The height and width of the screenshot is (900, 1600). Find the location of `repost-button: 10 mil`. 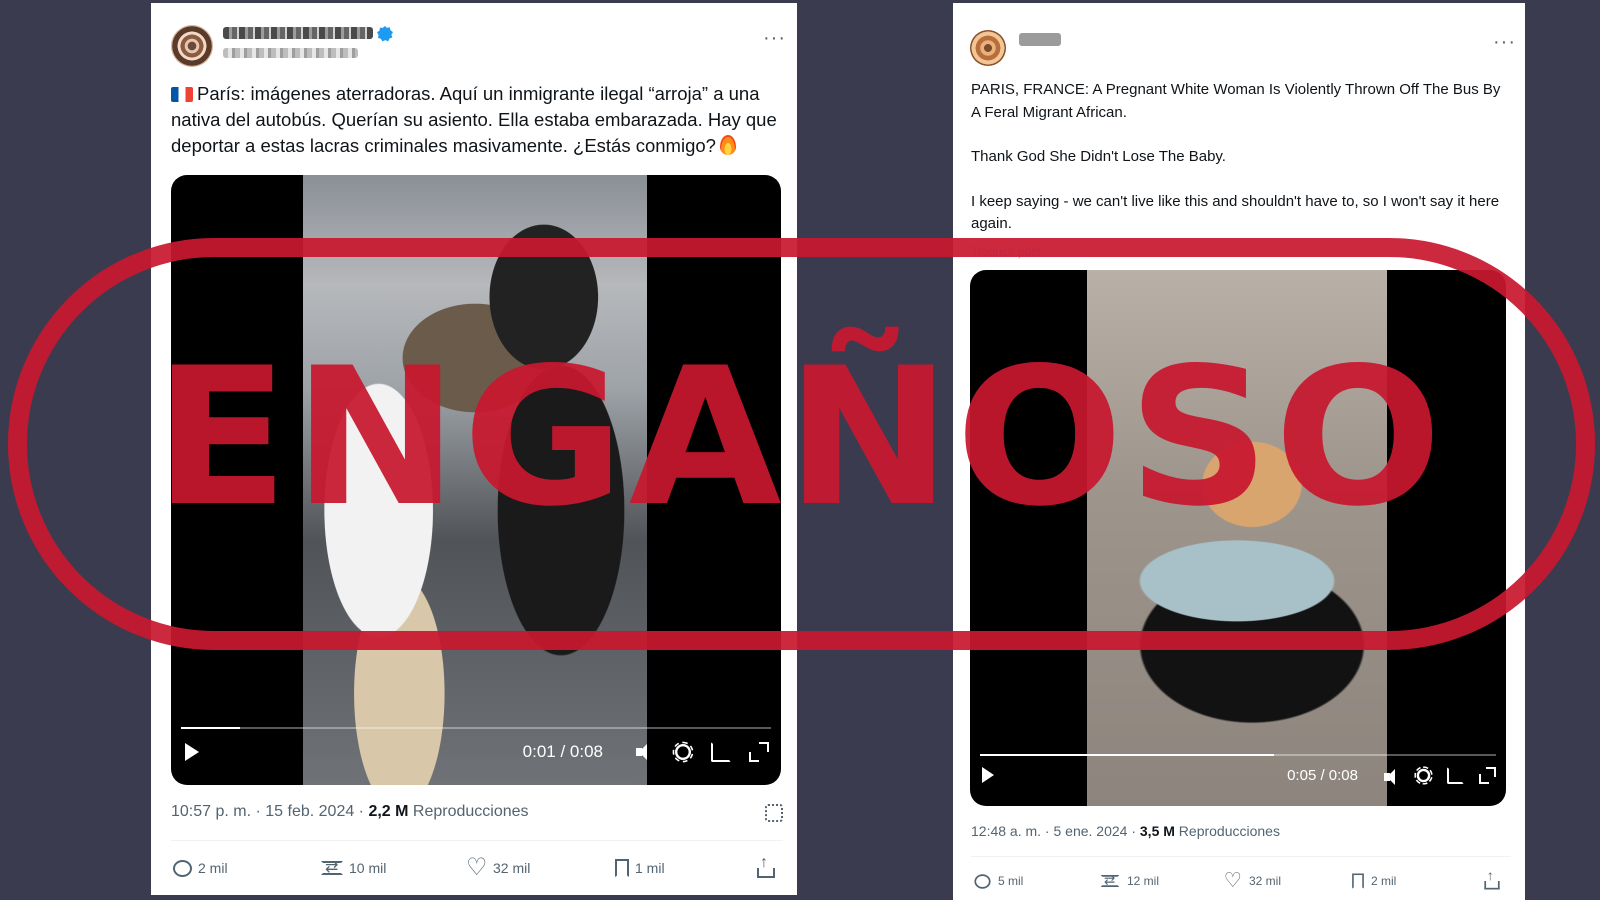

repost-button: 10 mil is located at coordinates (354, 867).